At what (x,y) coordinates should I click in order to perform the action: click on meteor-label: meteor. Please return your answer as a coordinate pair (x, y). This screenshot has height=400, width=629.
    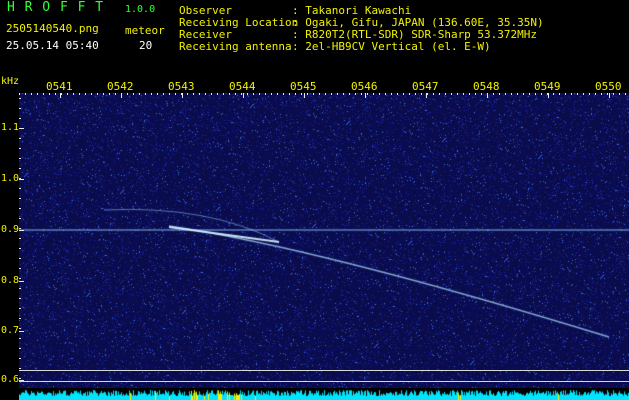
    Looking at the image, I should click on (145, 30).